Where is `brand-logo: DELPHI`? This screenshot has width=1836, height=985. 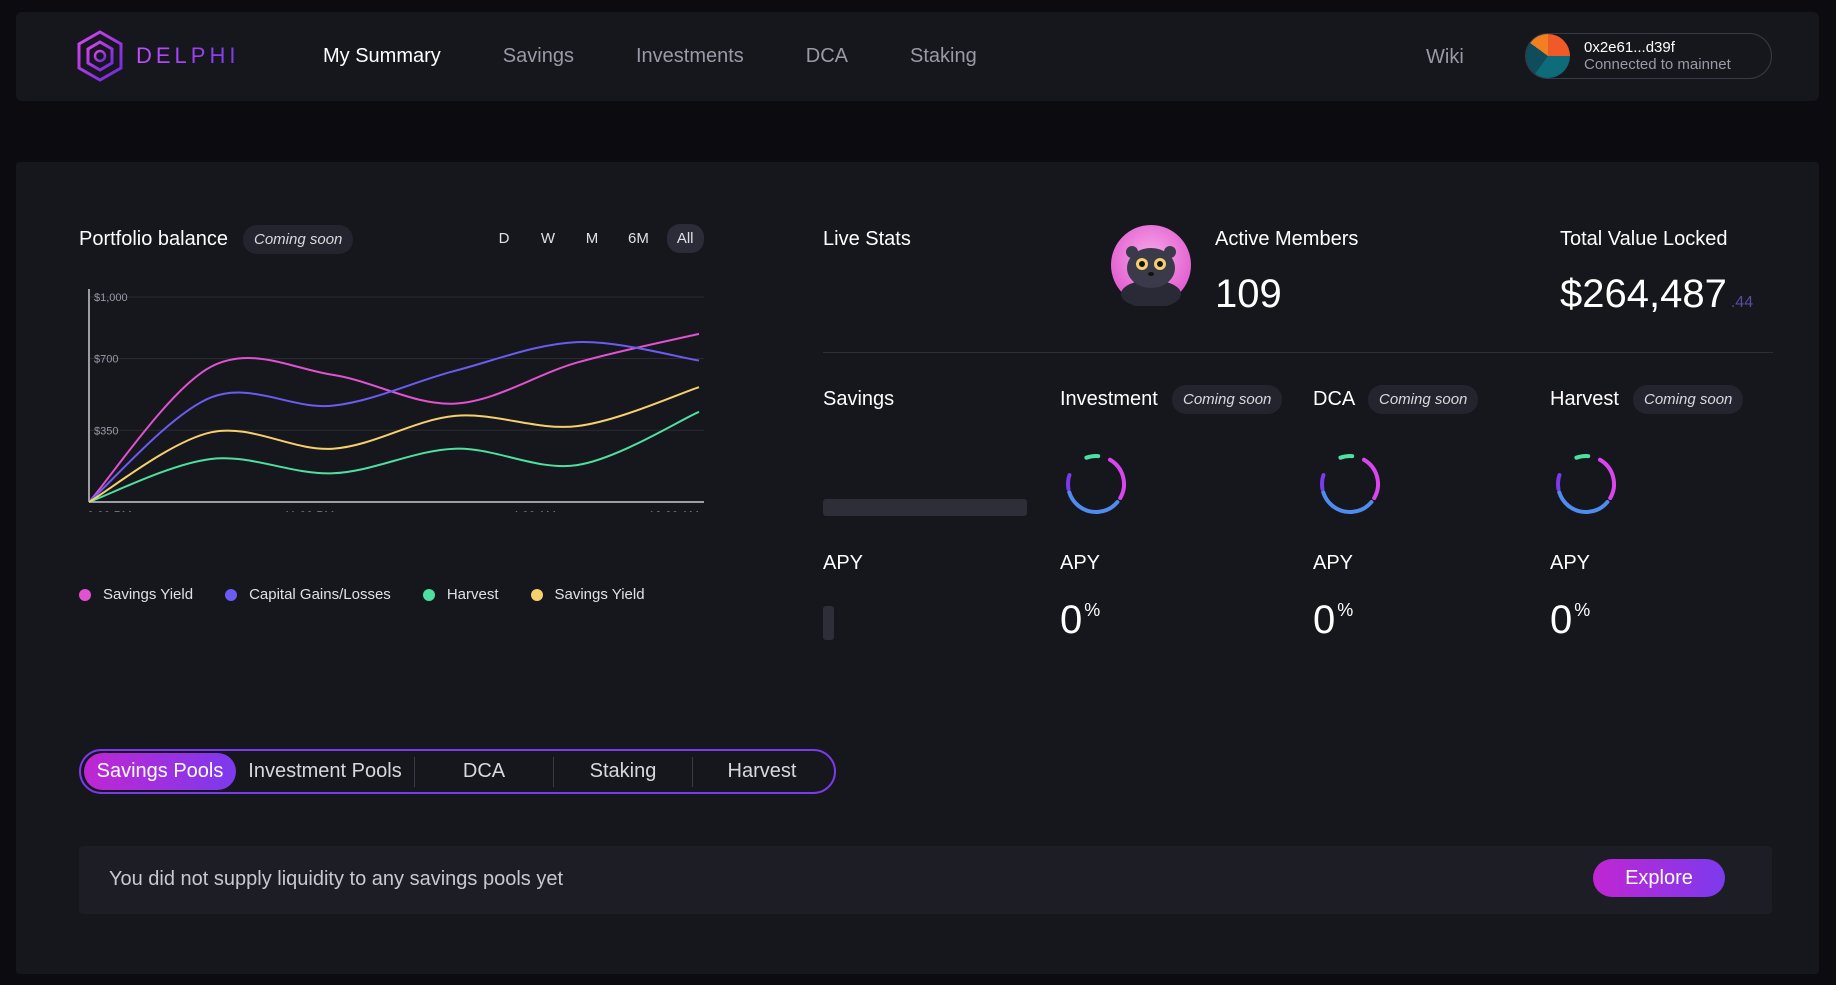 brand-logo: DELPHI is located at coordinates (157, 56).